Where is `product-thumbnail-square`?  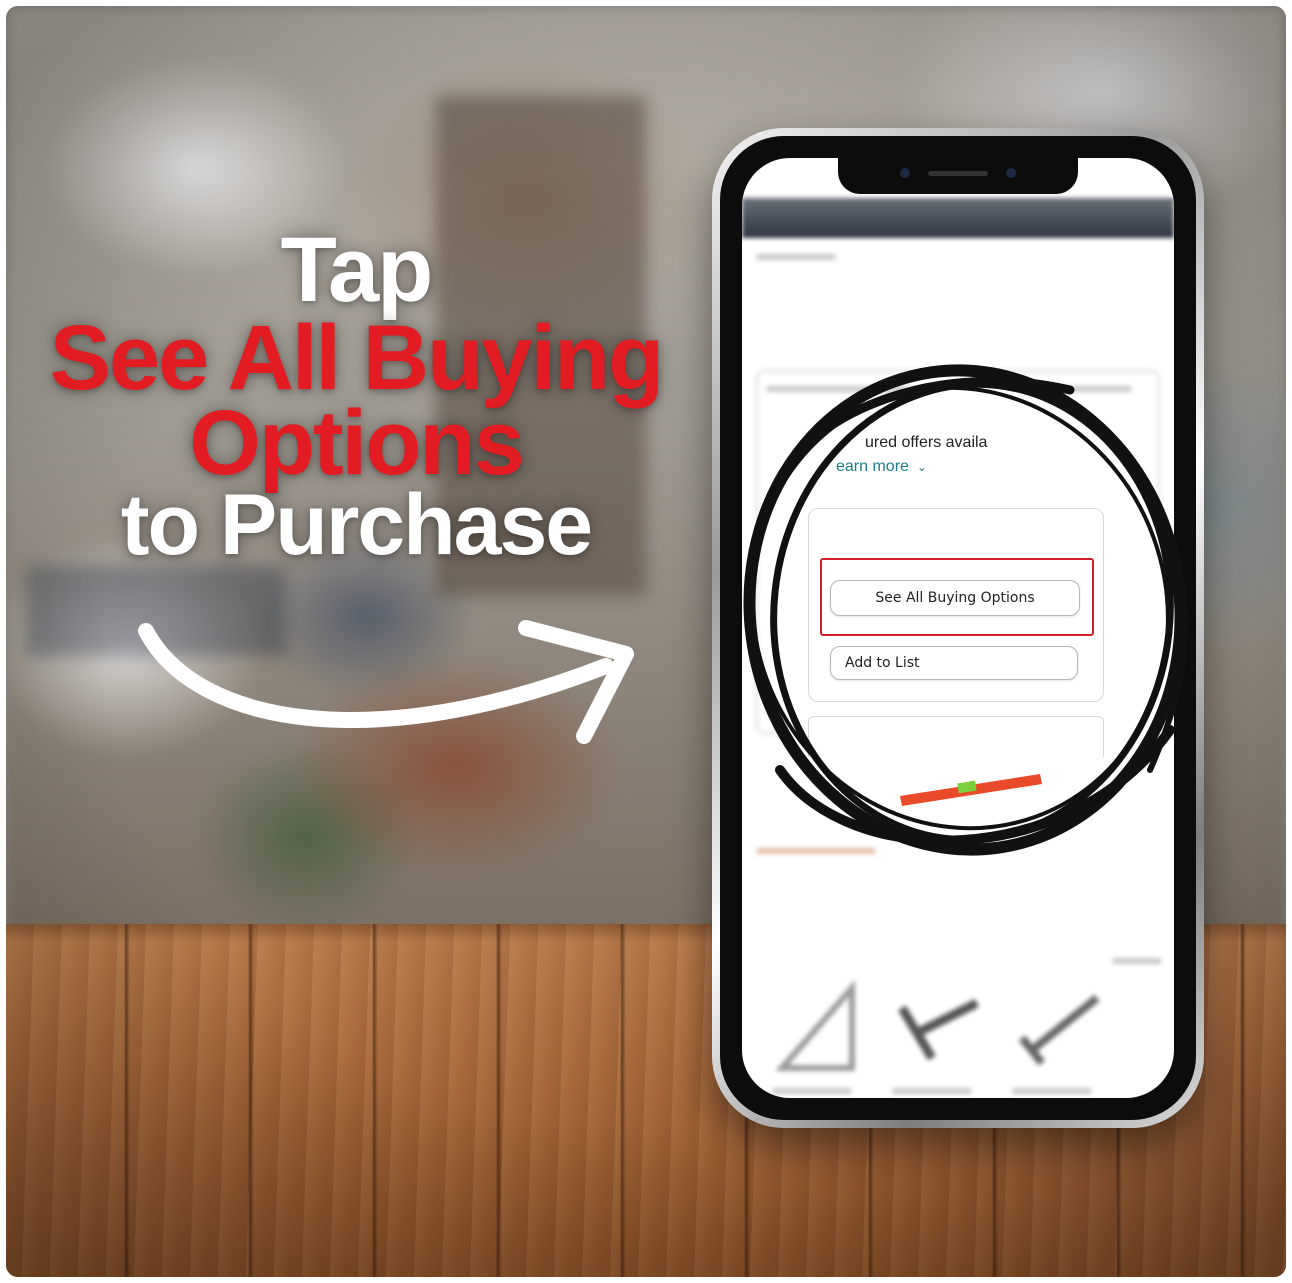 product-thumbnail-square is located at coordinates (815, 1025).